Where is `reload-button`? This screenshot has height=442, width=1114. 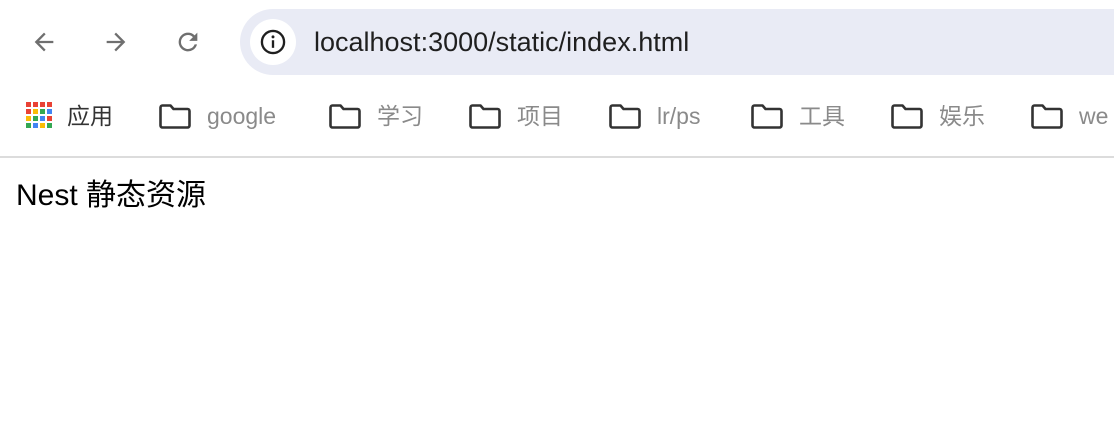 reload-button is located at coordinates (188, 42).